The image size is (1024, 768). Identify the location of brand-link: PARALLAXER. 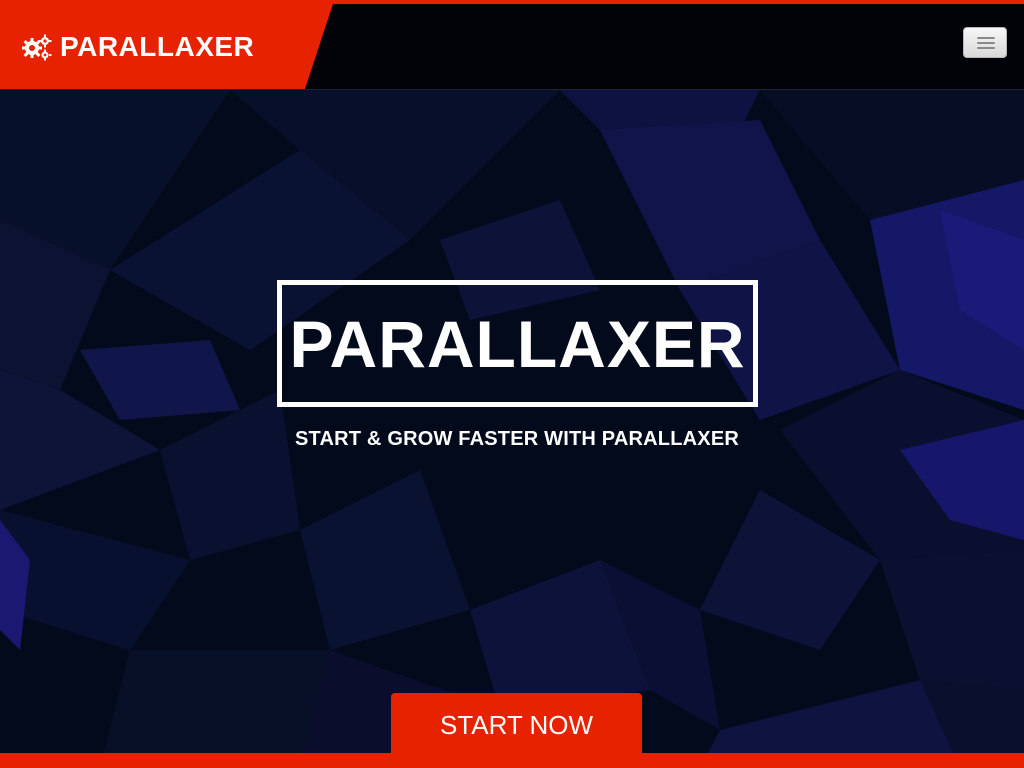
(137, 47).